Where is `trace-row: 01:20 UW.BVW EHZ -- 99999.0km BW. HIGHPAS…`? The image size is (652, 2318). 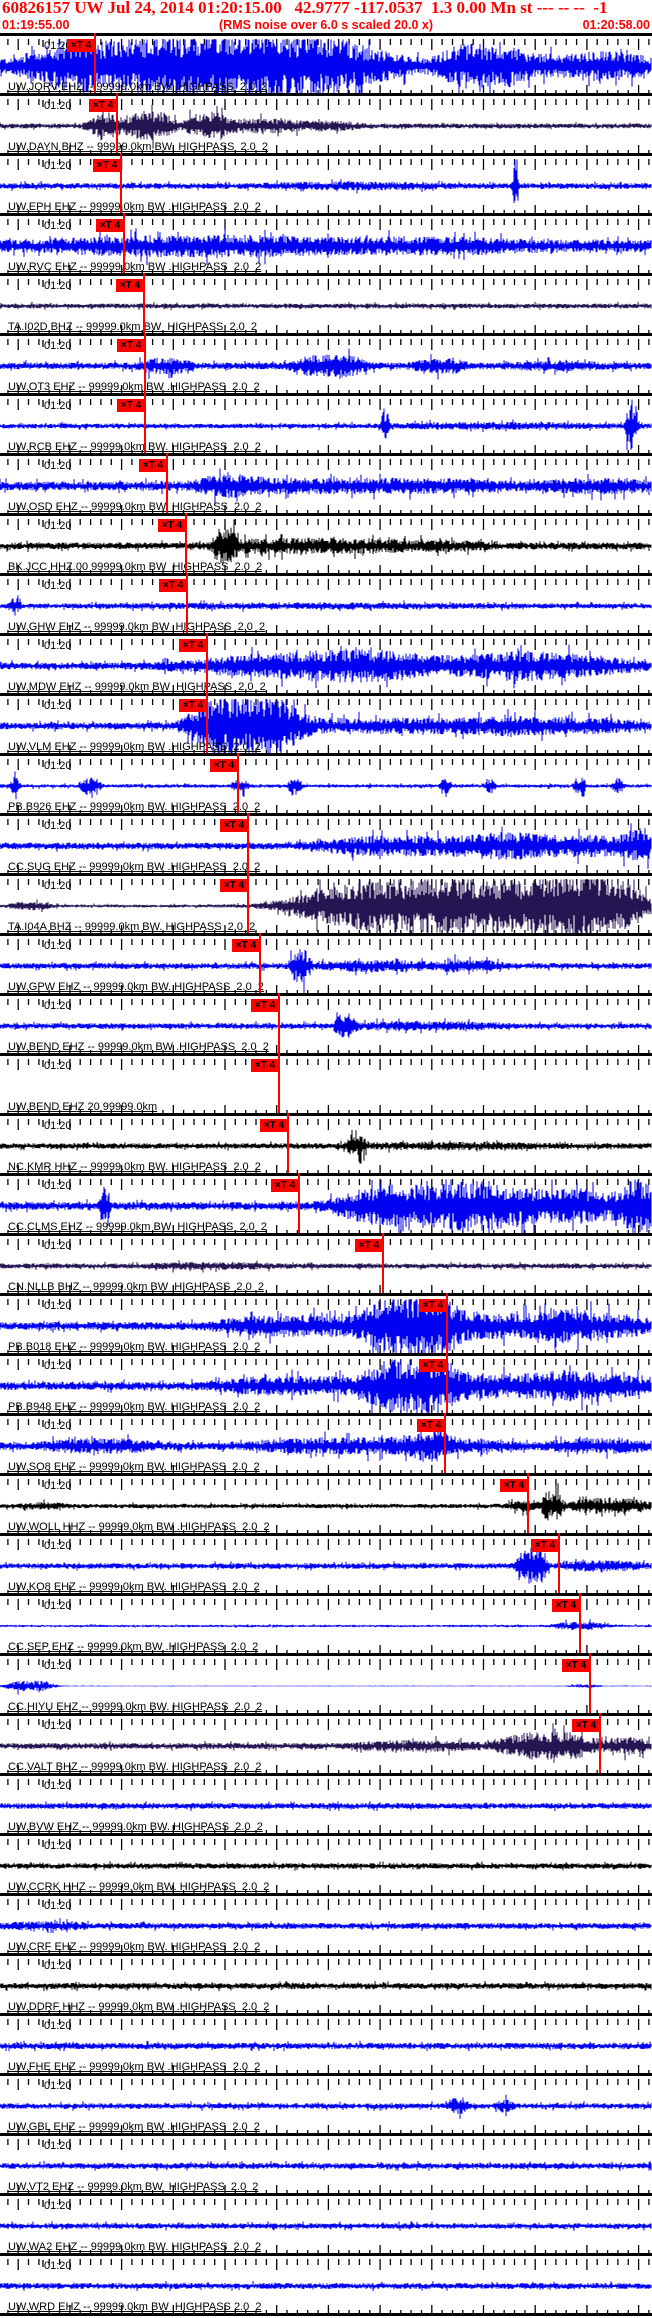 trace-row: 01:20 UW.BVW EHZ -- 99999.0km BW. HIGHPAS… is located at coordinates (326, 1804).